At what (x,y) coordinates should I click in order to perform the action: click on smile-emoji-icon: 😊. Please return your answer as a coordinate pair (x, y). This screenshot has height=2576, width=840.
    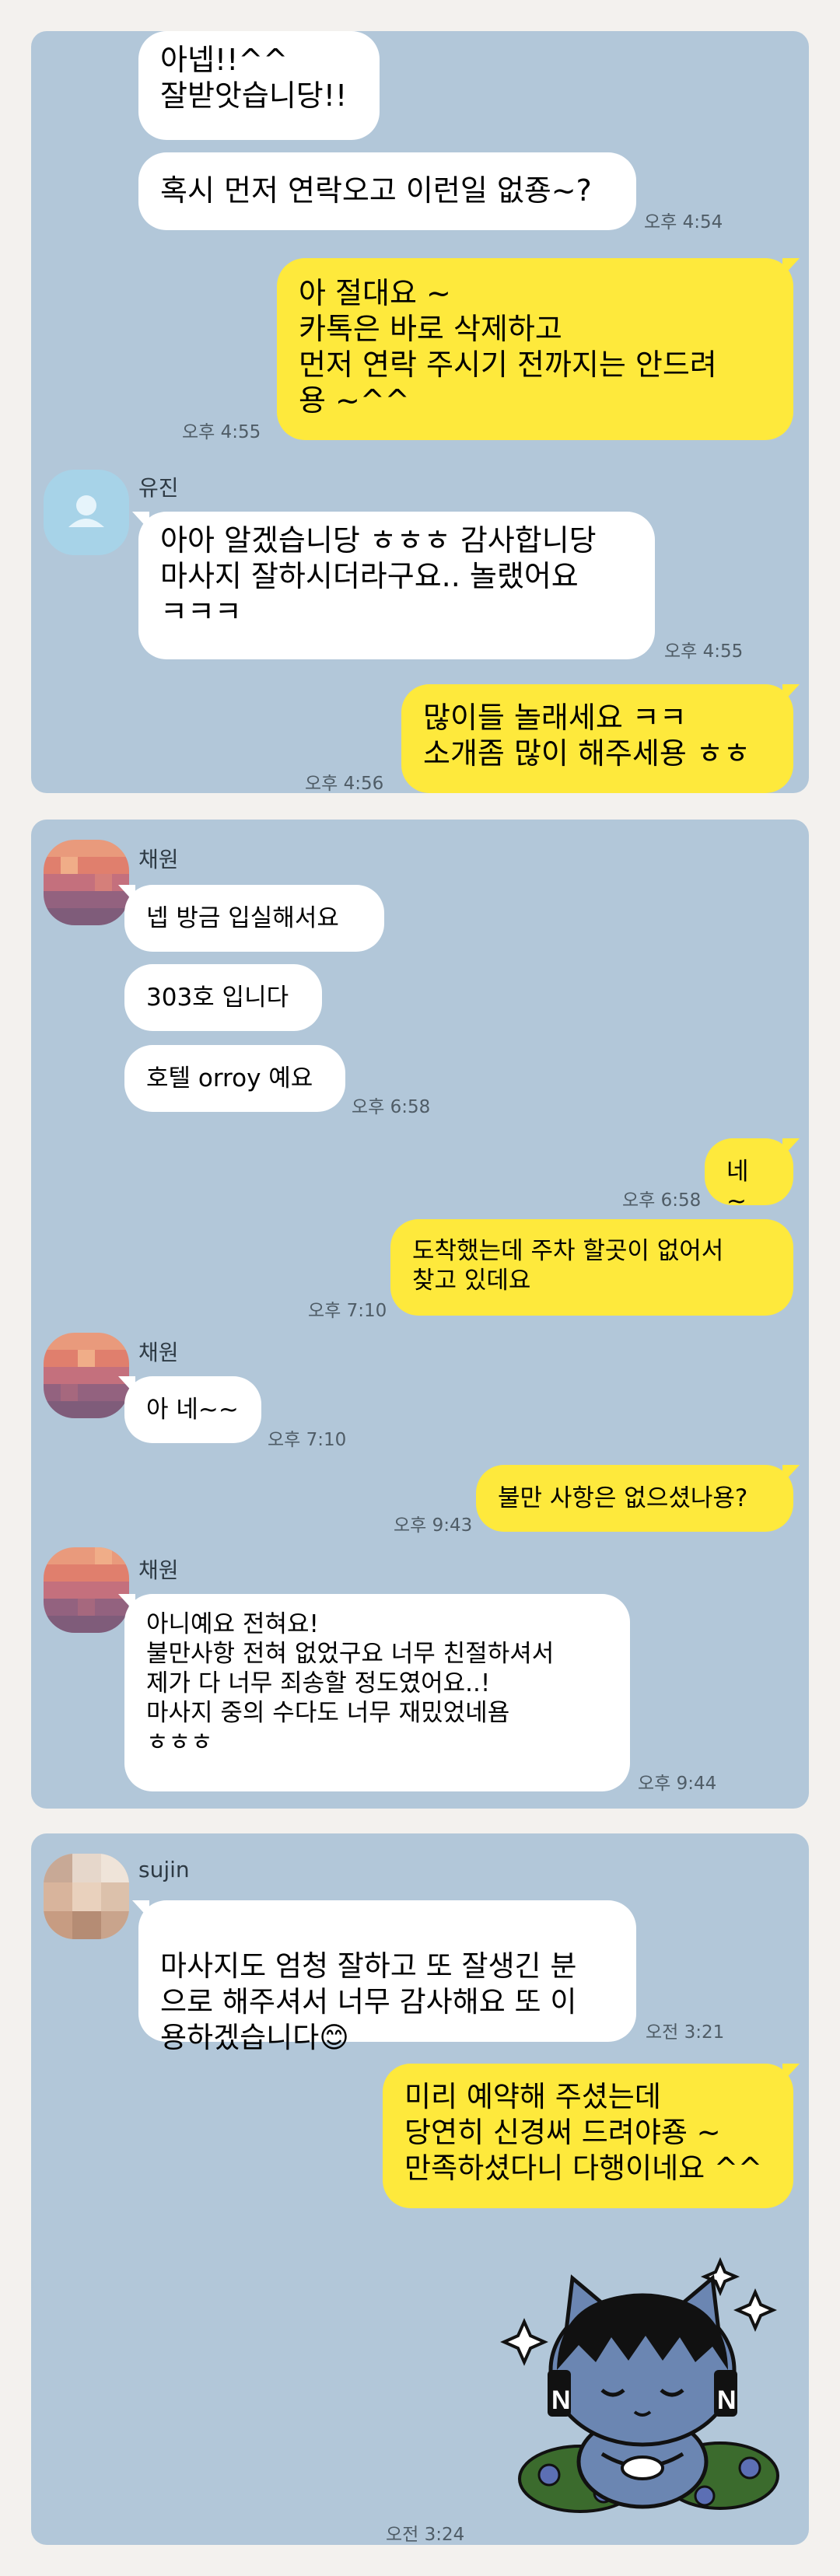
    Looking at the image, I should click on (334, 2037).